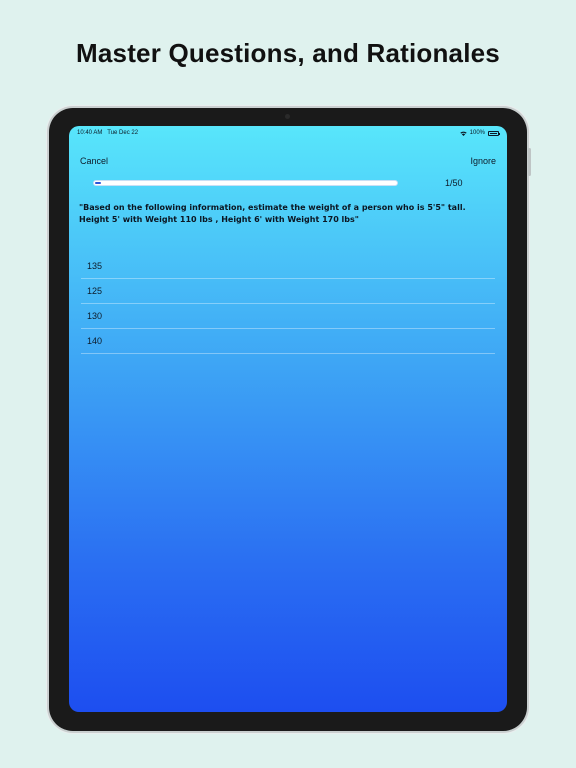  Describe the element at coordinates (95, 291) in the screenshot. I see `answer-label: 125` at that location.